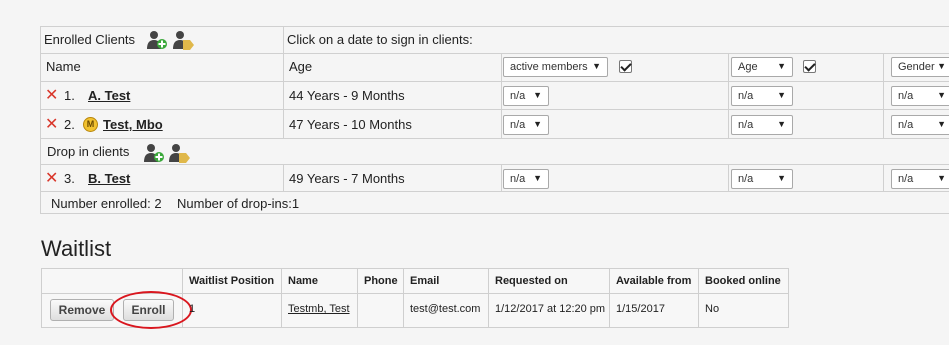 The width and height of the screenshot is (949, 345). I want to click on checkbox-active-members, so click(625, 66).